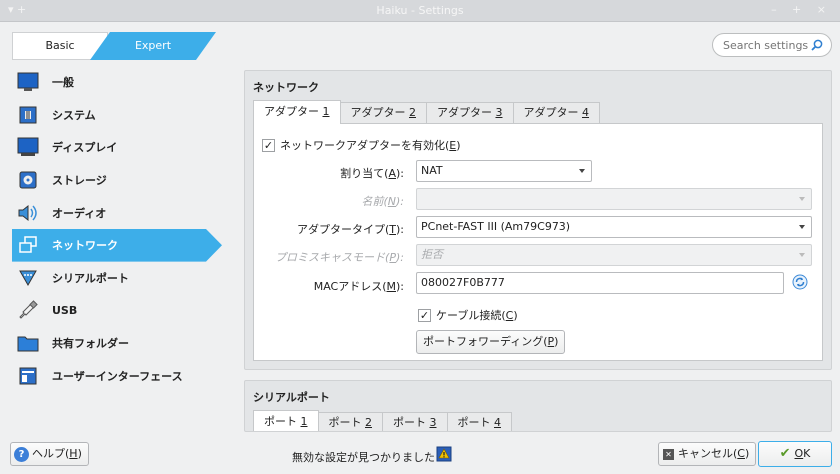 The height and width of the screenshot is (474, 840). What do you see at coordinates (614, 227) in the screenshot?
I see `adapter-type-select: PCnet-FAST III (Am79C973)` at bounding box center [614, 227].